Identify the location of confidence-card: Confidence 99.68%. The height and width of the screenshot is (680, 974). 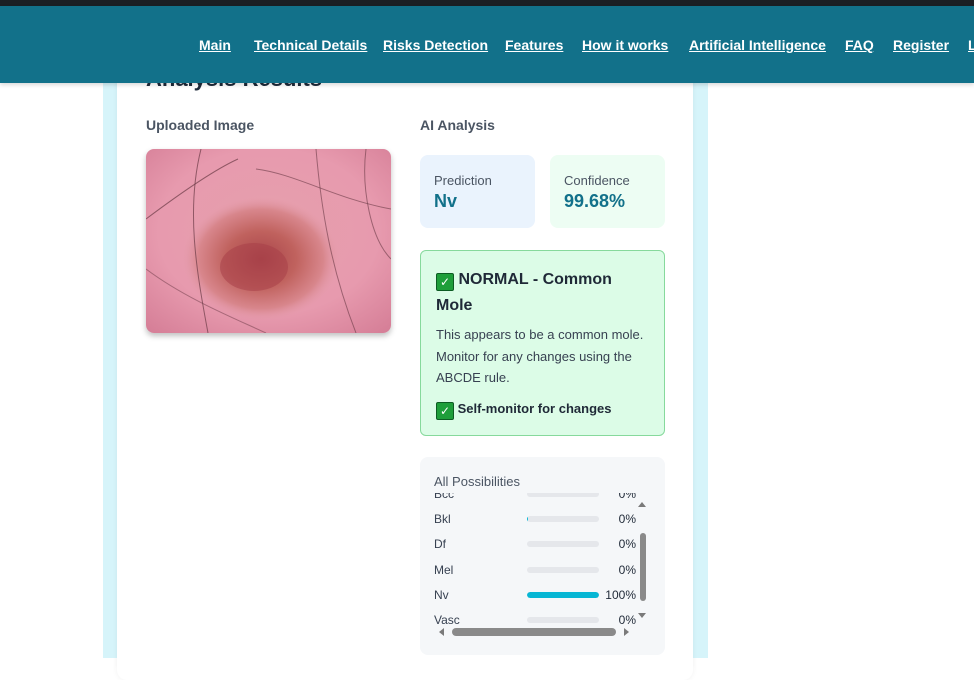
(607, 191).